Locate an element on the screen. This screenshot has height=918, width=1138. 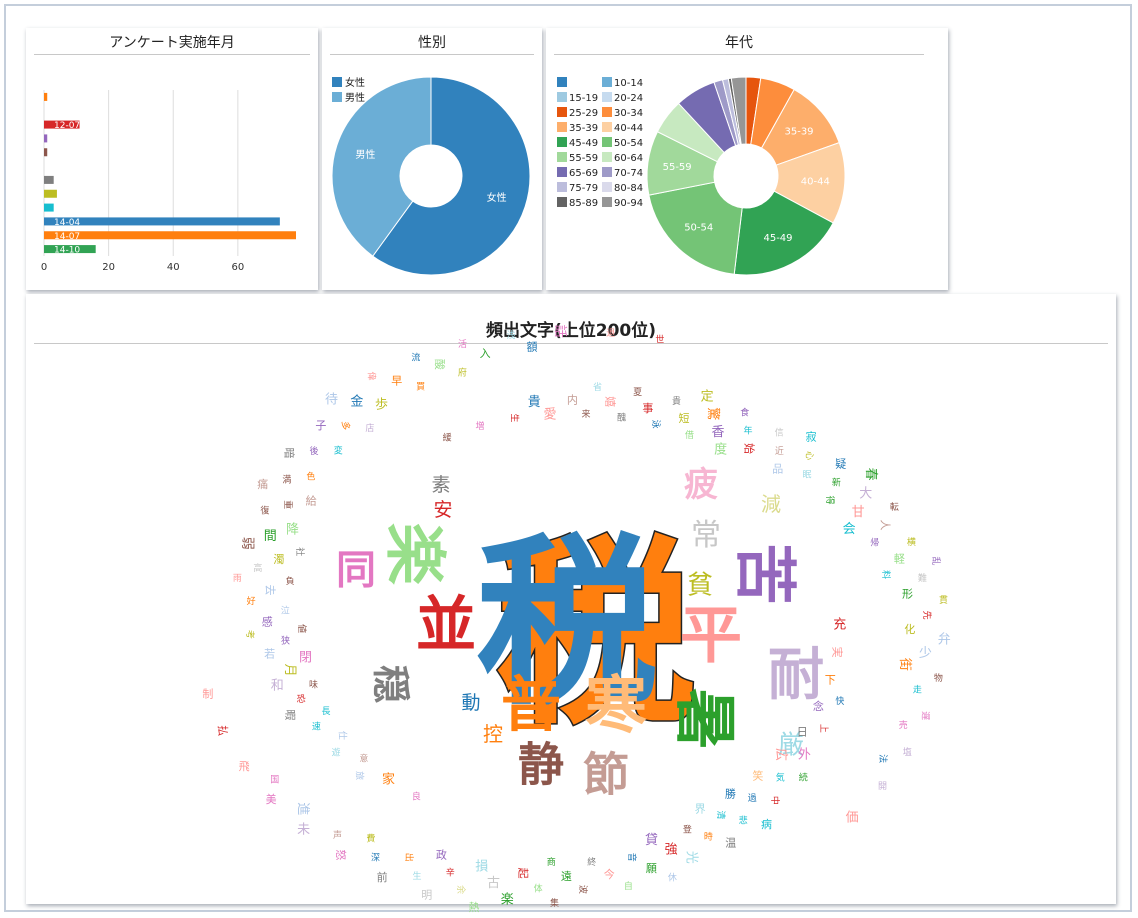
word-cloud-word: 考 is located at coordinates (249, 634).